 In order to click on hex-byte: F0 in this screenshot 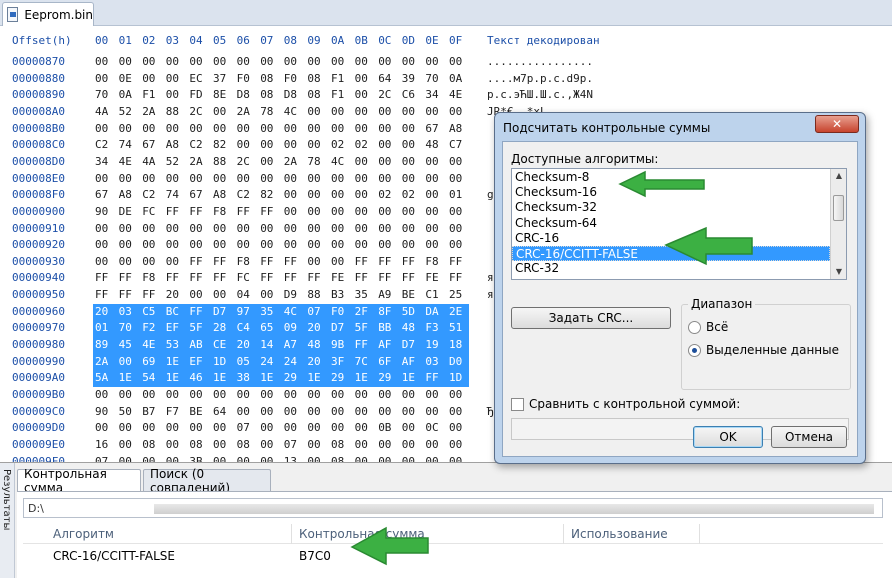, I will do `click(243, 79)`.